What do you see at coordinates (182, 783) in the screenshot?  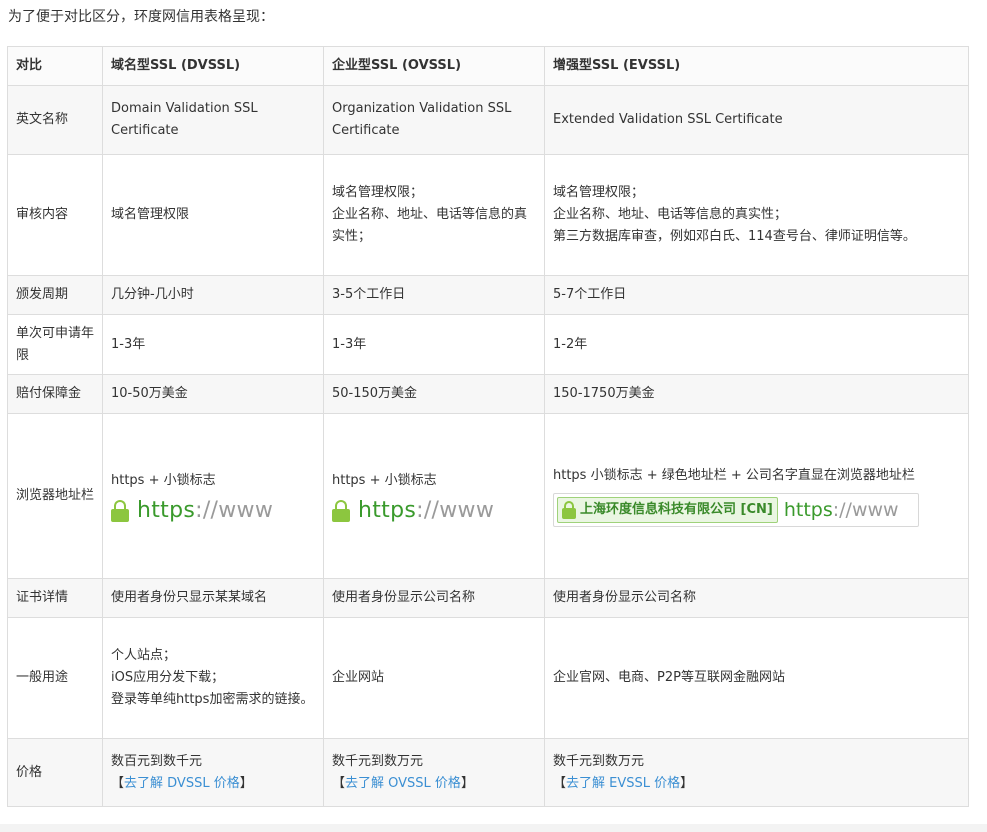 I see `dv-price-link: 去了解 DVSSL 价格` at bounding box center [182, 783].